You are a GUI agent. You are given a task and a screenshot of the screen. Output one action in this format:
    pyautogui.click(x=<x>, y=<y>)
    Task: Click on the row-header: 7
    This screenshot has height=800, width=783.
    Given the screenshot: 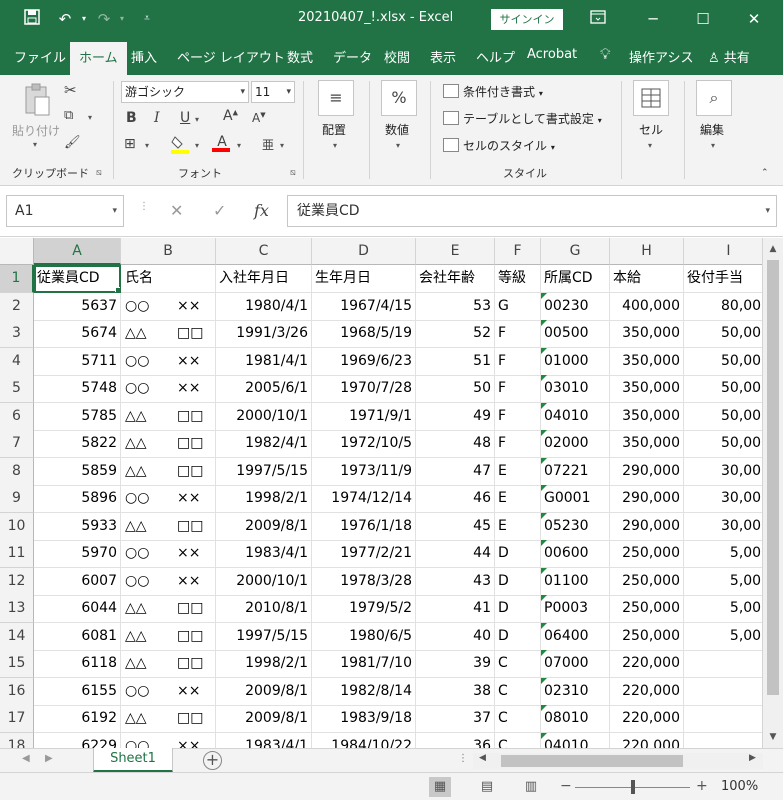 What is the action you would take?
    pyautogui.click(x=17, y=444)
    